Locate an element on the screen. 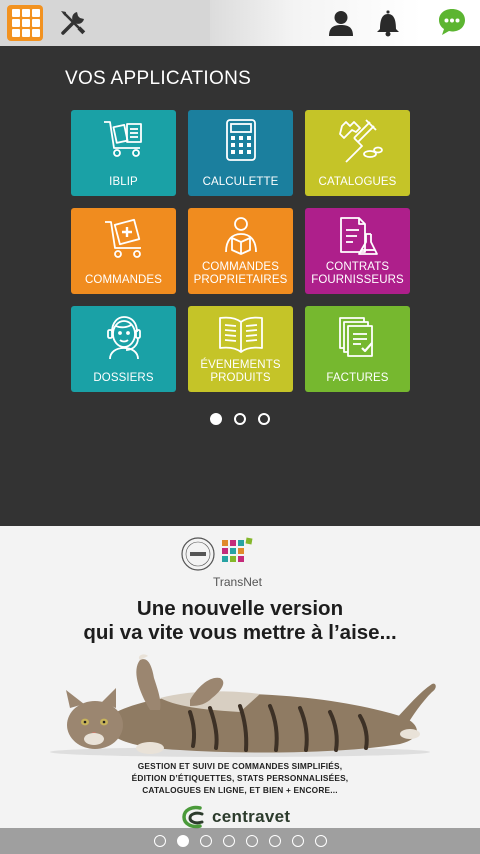  centravet-logo: centravet is located at coordinates (235, 817).